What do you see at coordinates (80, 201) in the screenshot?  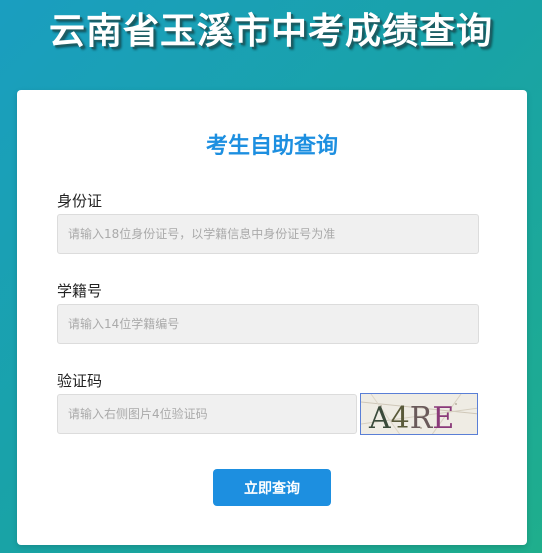 I see `id-card-label: 身份证` at bounding box center [80, 201].